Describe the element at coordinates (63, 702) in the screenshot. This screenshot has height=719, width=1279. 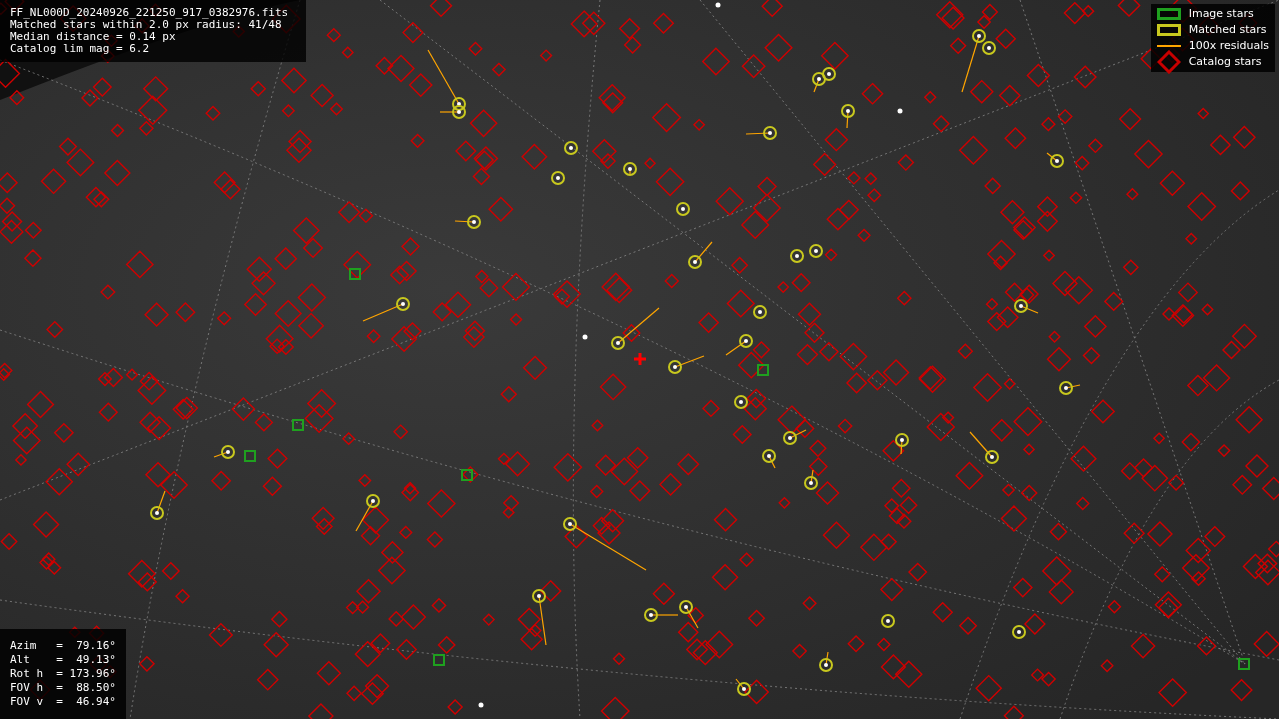
I see `pointing-line: FOV v = 46.94°` at that location.